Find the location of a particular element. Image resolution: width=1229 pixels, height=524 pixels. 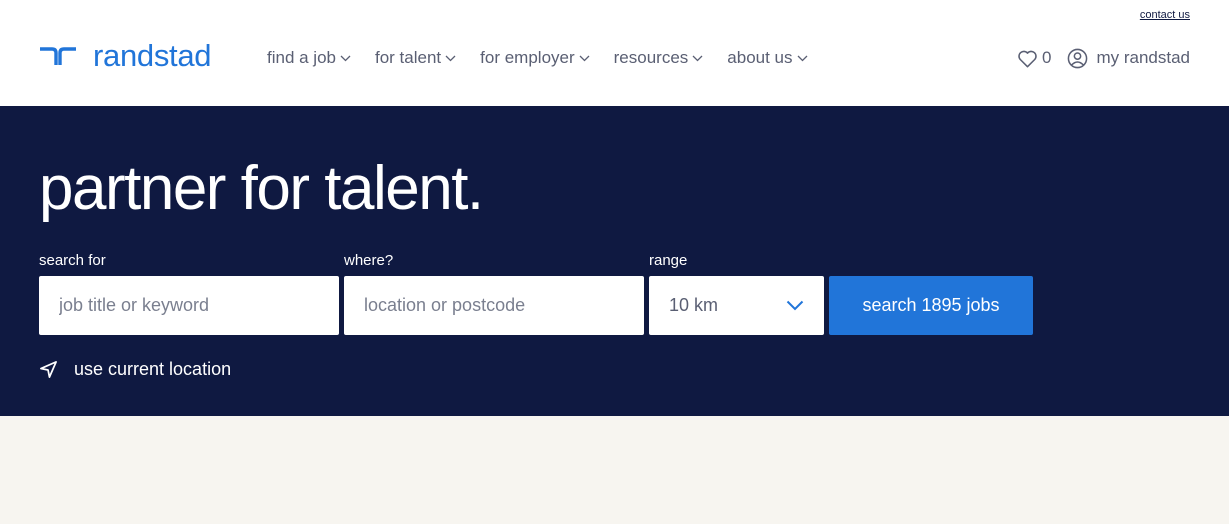

search-jobs-button: search 1895 jobs is located at coordinates (931, 305).